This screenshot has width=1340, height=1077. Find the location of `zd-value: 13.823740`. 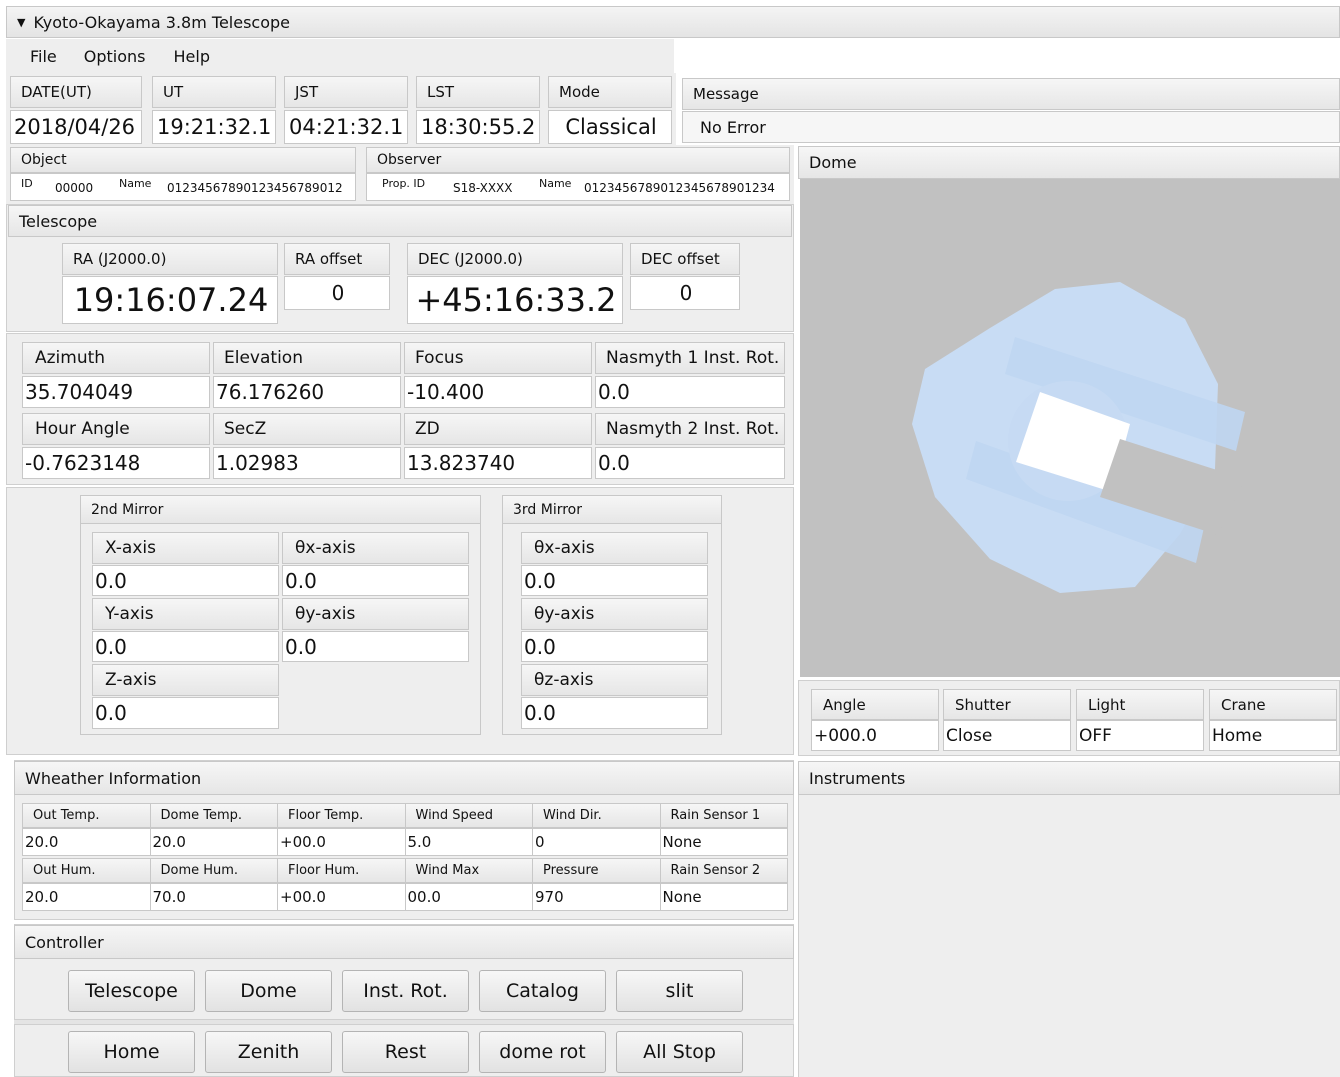

zd-value: 13.823740 is located at coordinates (498, 463).